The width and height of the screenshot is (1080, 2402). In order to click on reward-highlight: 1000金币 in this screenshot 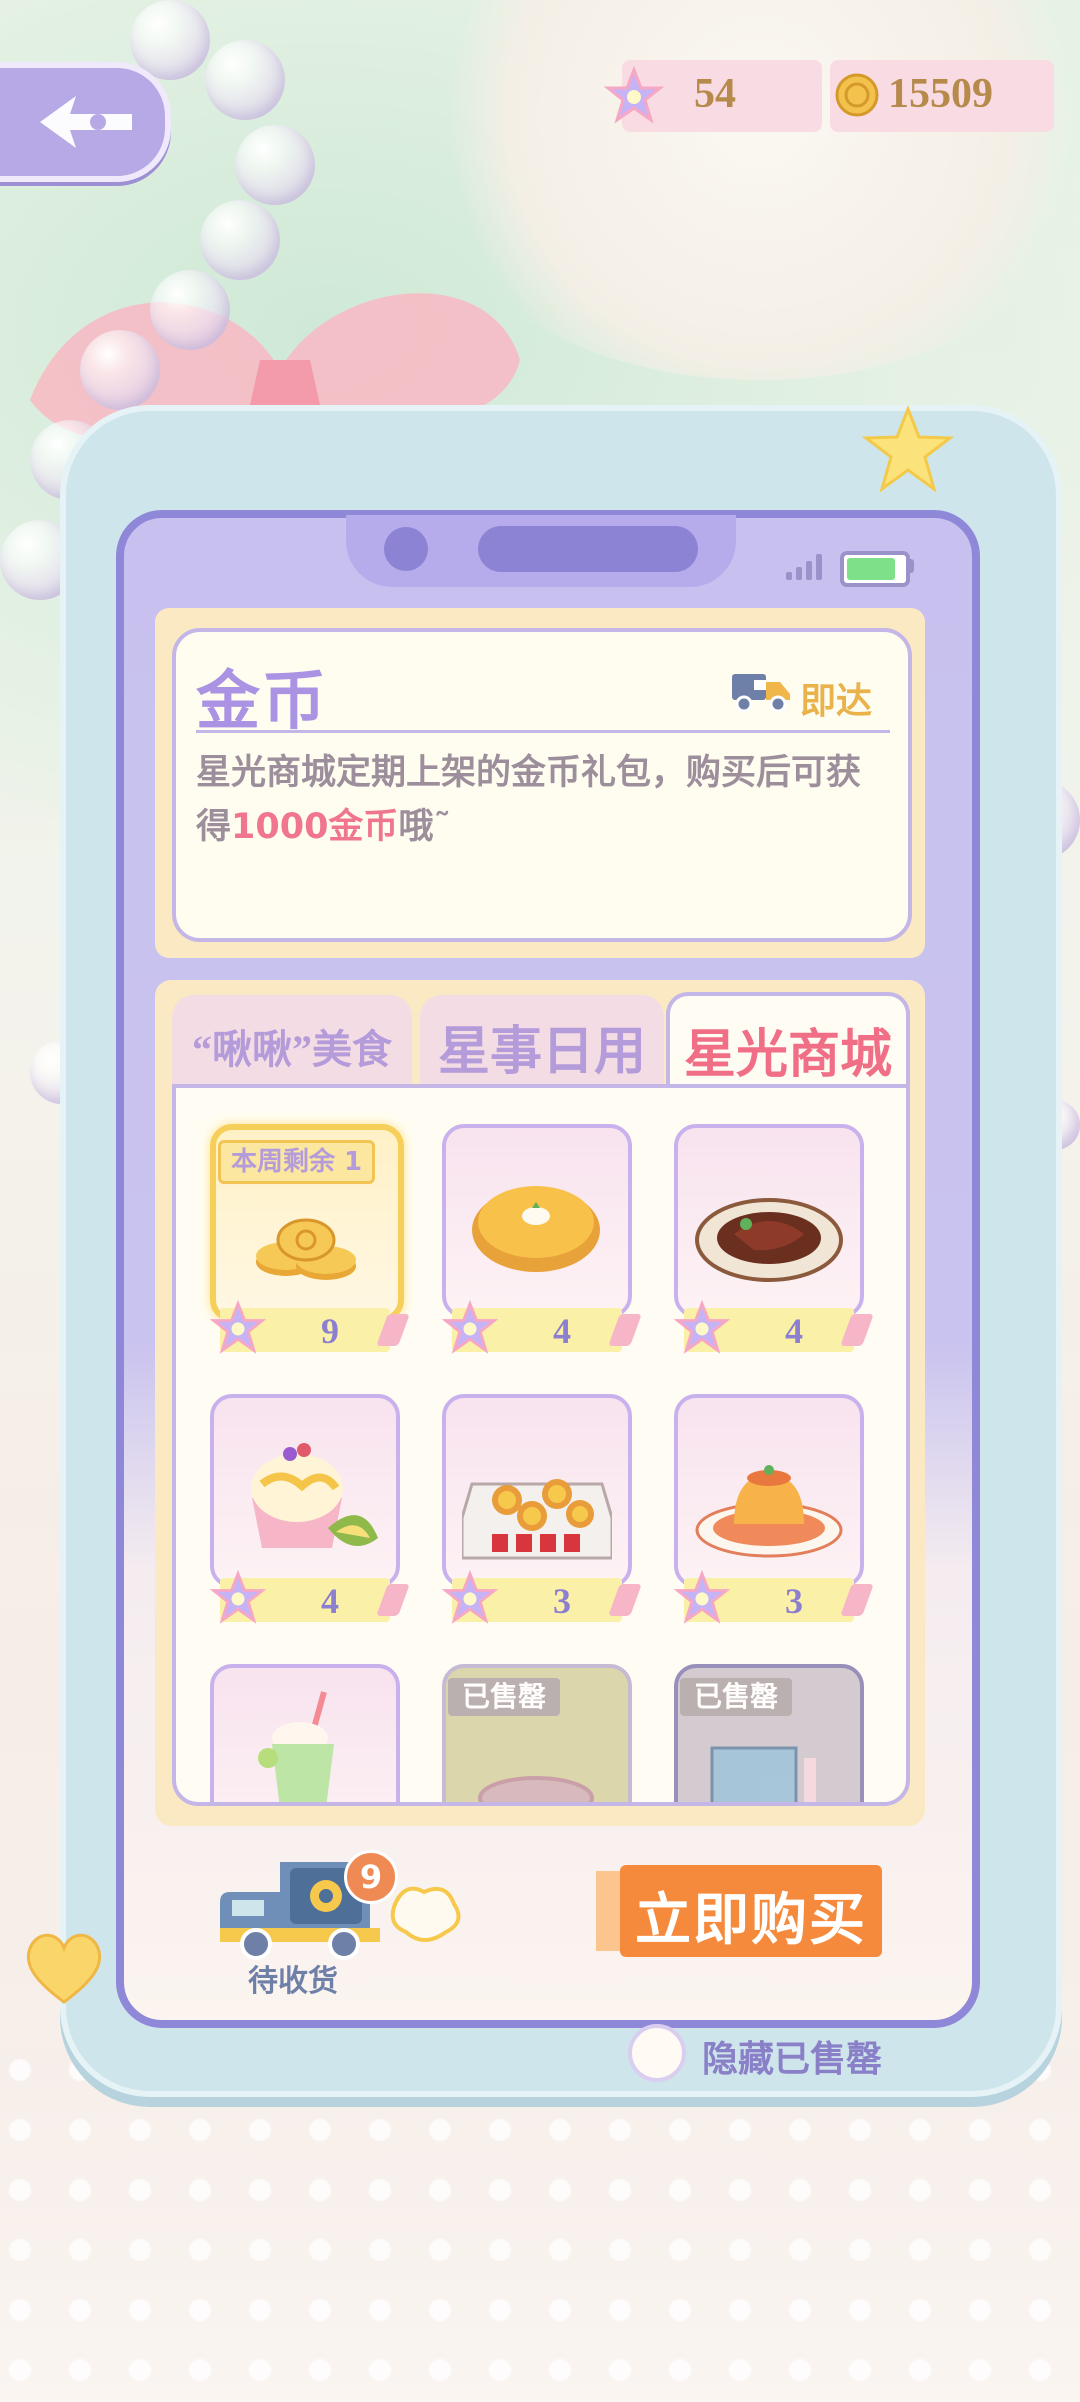, I will do `click(315, 827)`.